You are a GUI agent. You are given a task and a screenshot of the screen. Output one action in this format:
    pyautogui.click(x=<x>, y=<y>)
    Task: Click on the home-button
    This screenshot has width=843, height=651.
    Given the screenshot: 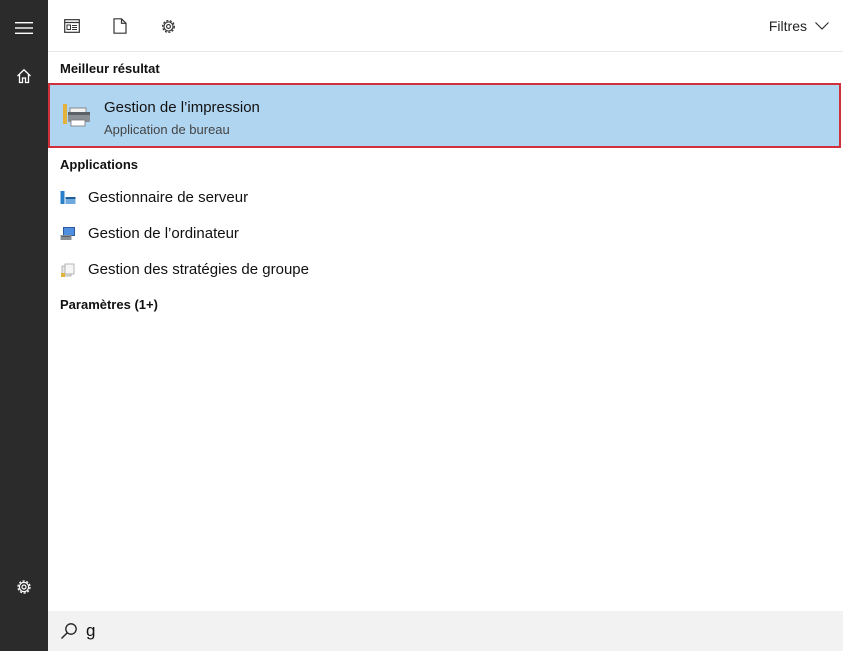 What is the action you would take?
    pyautogui.click(x=24, y=76)
    